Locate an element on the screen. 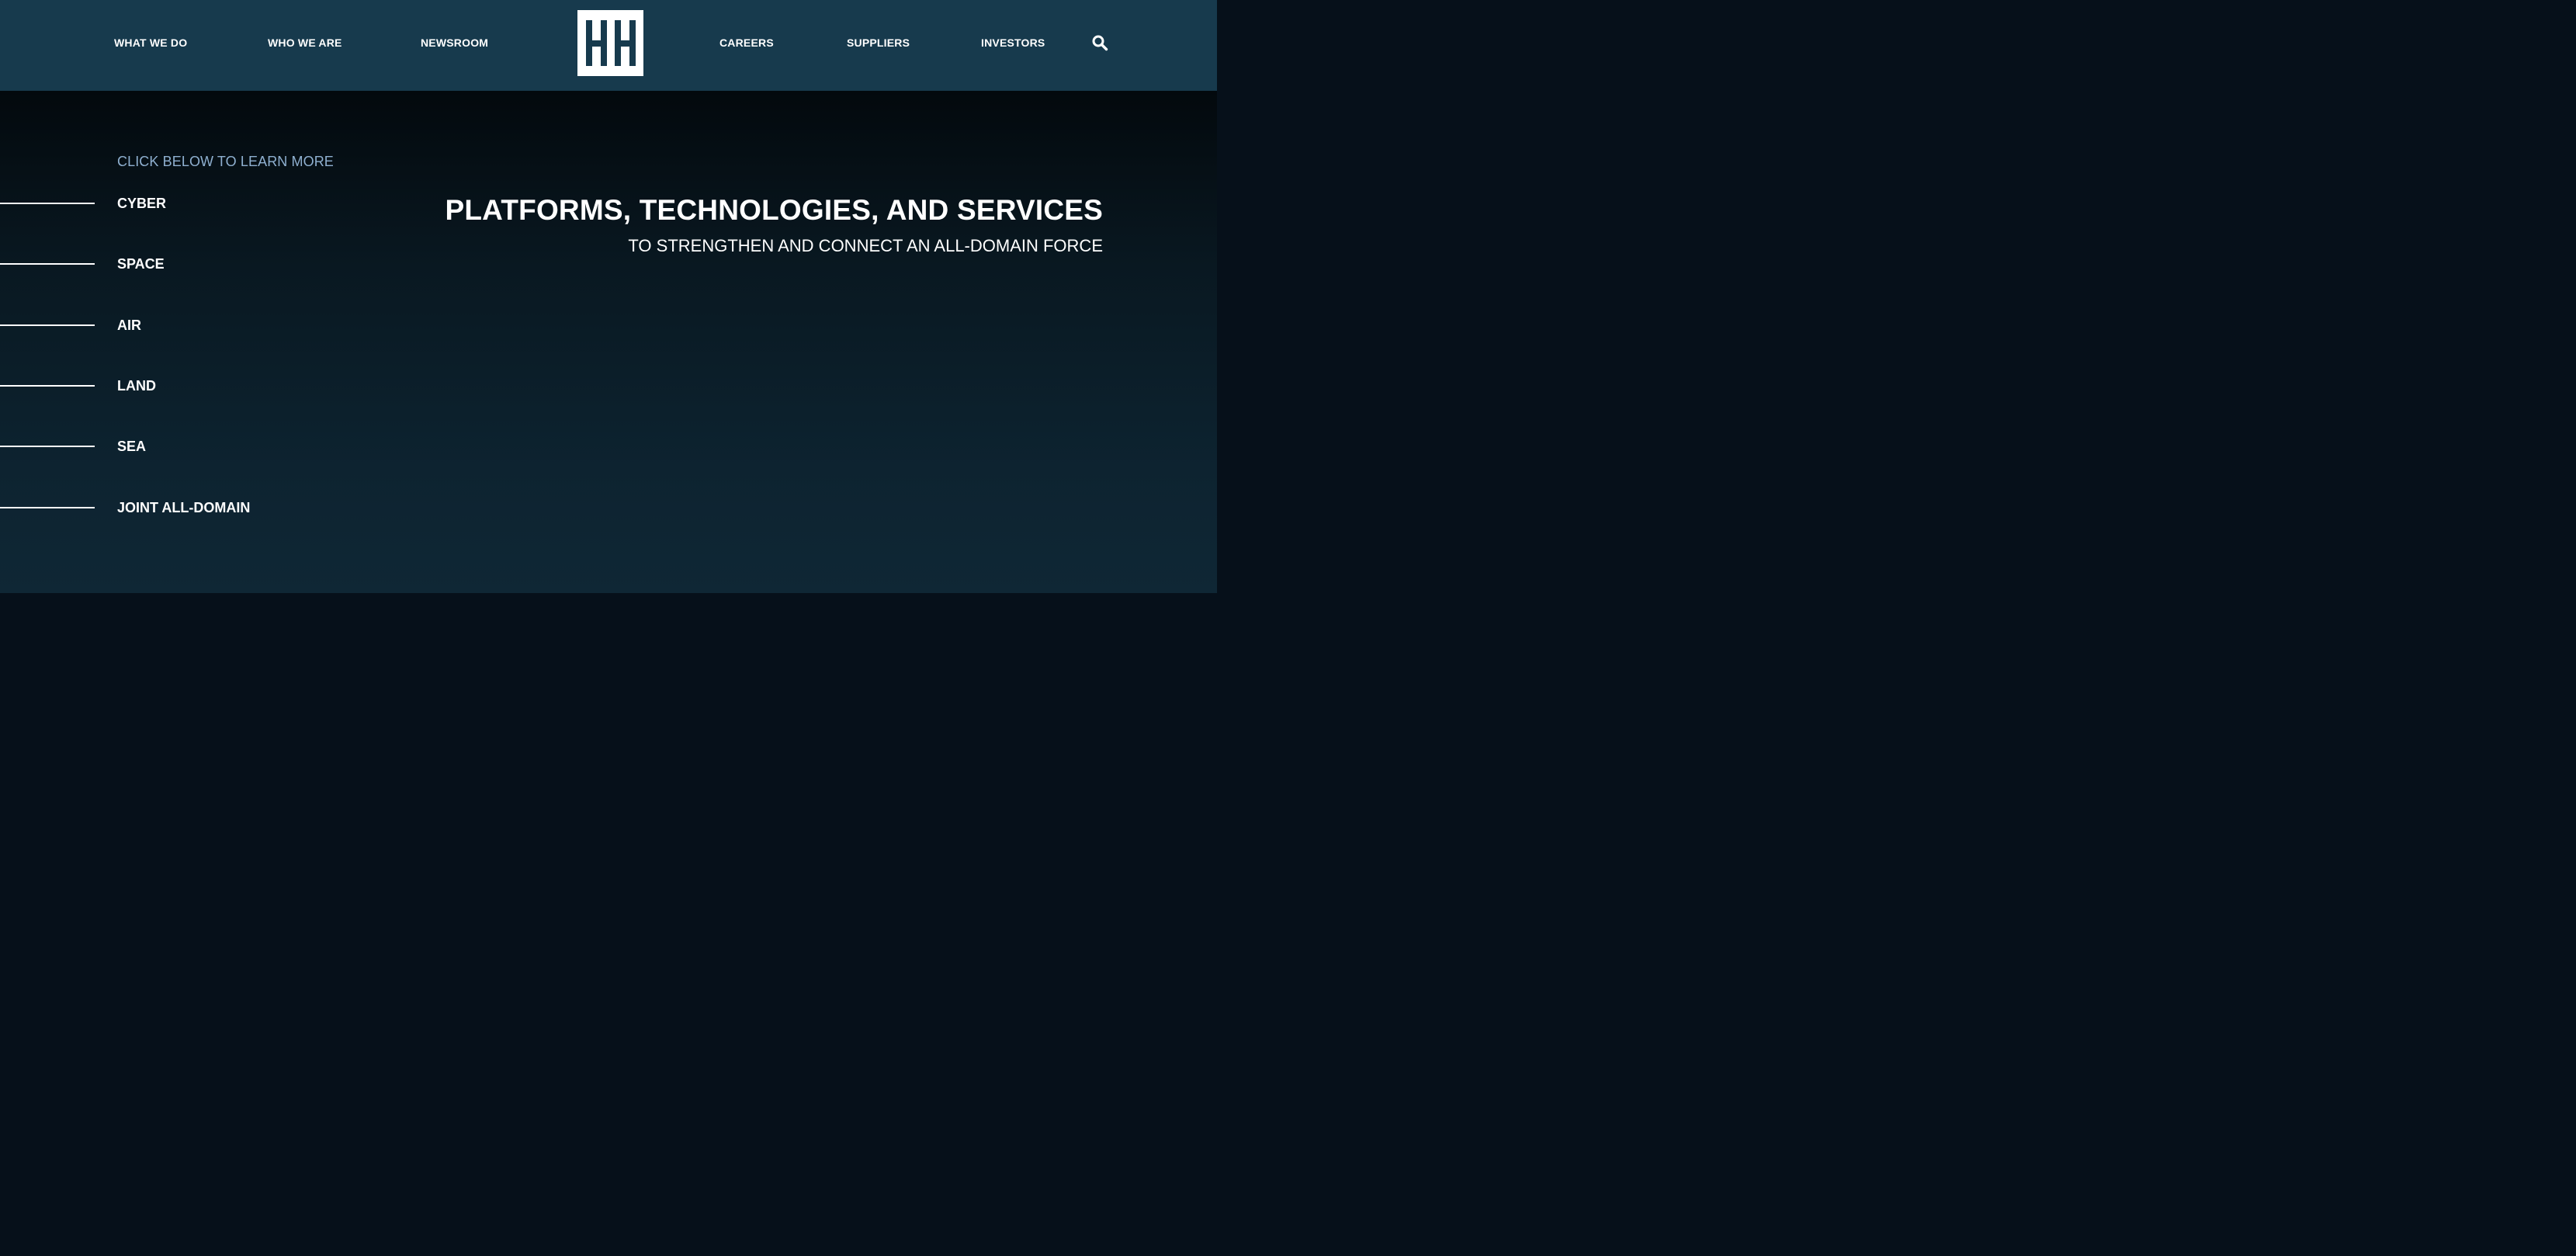 The width and height of the screenshot is (2576, 1256). nav-who-we-are: WHO WE ARE is located at coordinates (305, 42).